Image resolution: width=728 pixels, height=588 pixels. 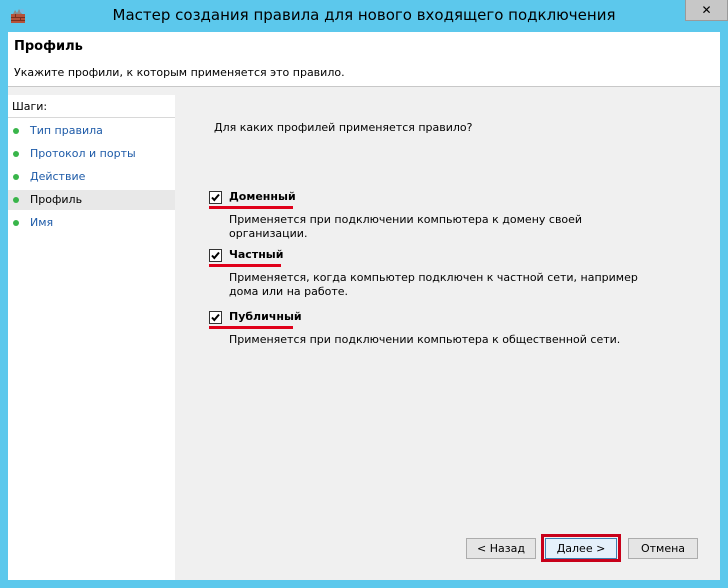 What do you see at coordinates (501, 548) in the screenshot?
I see `back-button: < Назад` at bounding box center [501, 548].